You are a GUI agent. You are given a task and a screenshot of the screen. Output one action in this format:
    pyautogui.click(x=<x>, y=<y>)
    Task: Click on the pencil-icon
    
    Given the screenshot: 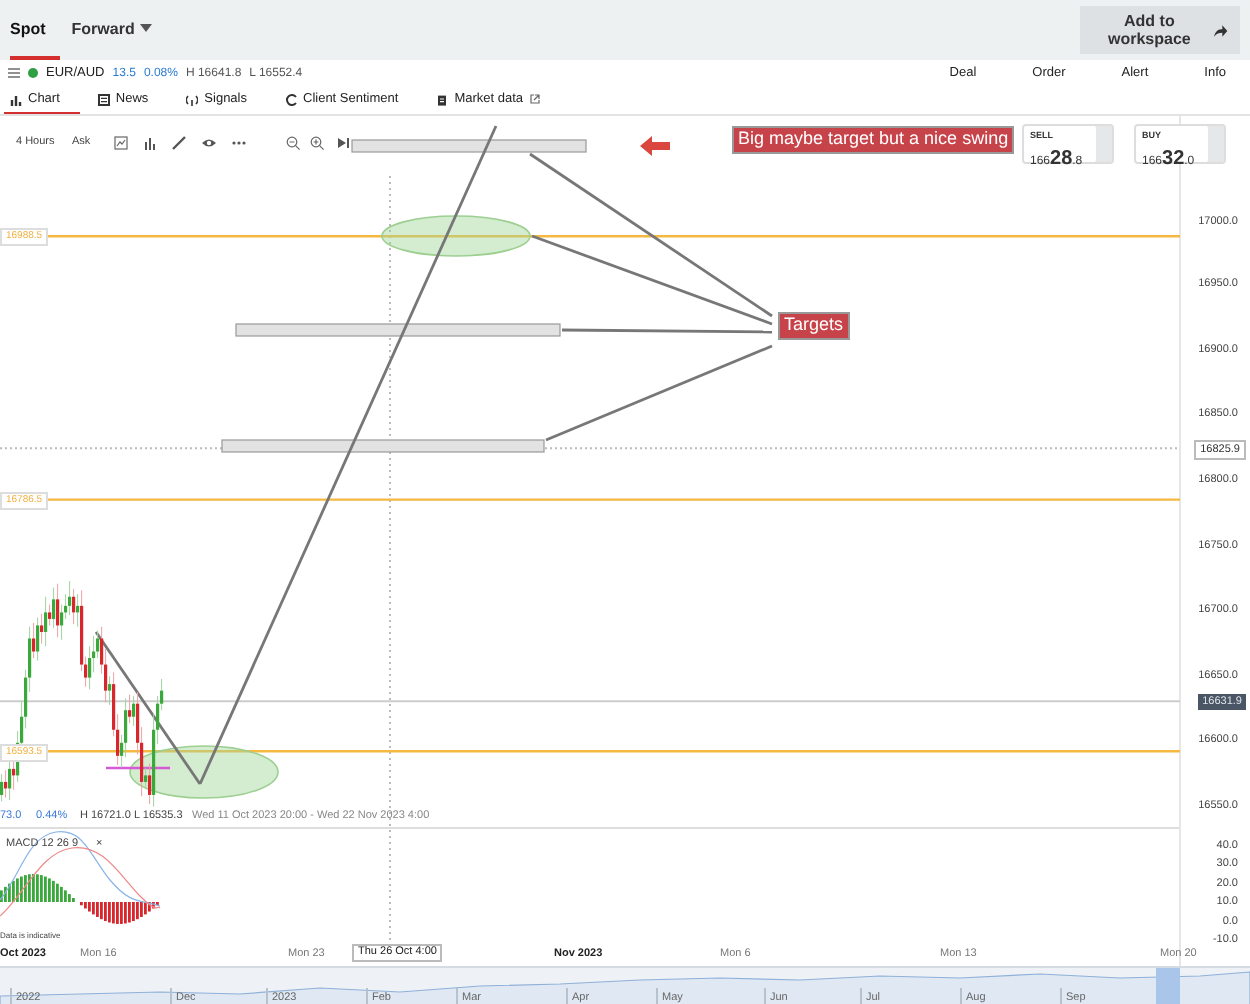 What is the action you would take?
    pyautogui.click(x=179, y=143)
    